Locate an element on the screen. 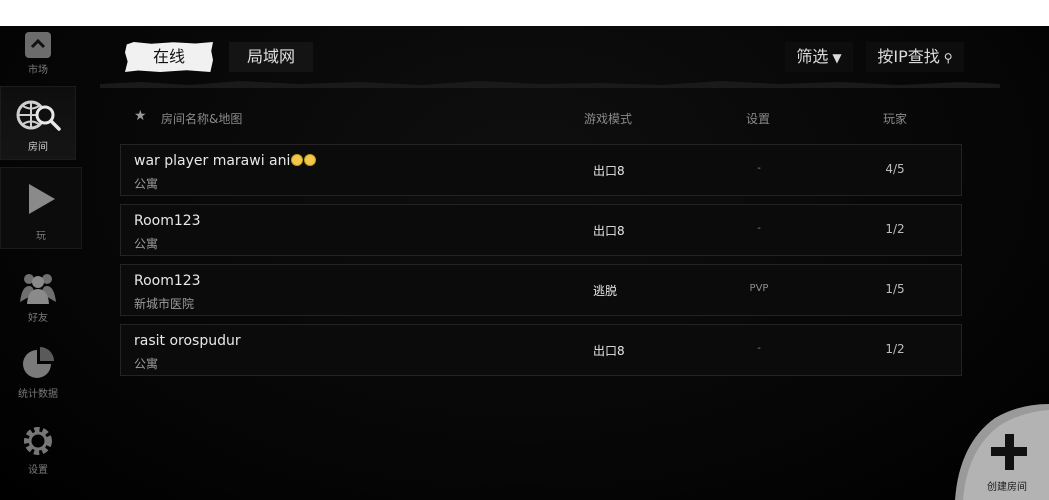 The image size is (1049, 500). room-name: war player marawi ani is located at coordinates (225, 161).